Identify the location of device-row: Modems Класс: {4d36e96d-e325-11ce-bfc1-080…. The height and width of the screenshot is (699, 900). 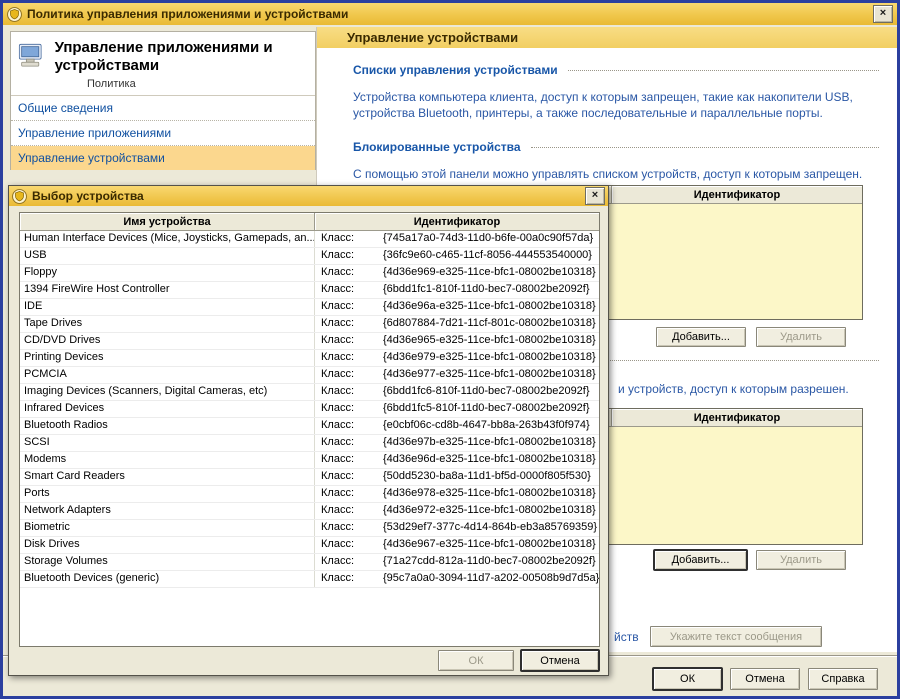
(309, 460).